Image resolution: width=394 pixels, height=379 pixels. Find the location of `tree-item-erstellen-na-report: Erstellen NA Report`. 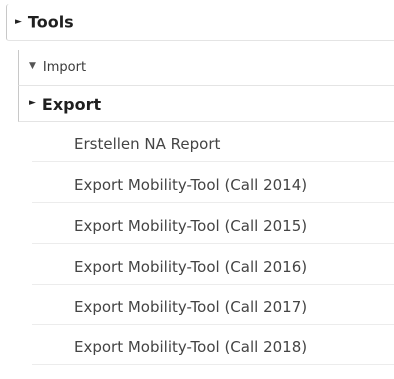

tree-item-erstellen-na-report: Erstellen NA Report is located at coordinates (213, 144).